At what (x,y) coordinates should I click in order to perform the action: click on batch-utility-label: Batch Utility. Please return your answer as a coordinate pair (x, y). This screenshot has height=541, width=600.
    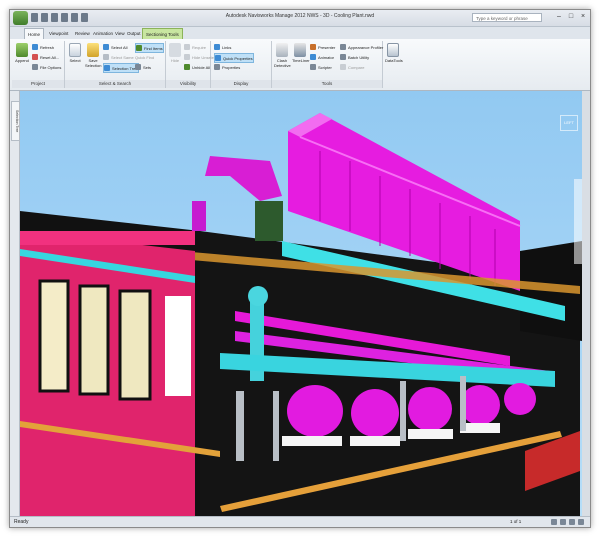
    Looking at the image, I should click on (359, 57).